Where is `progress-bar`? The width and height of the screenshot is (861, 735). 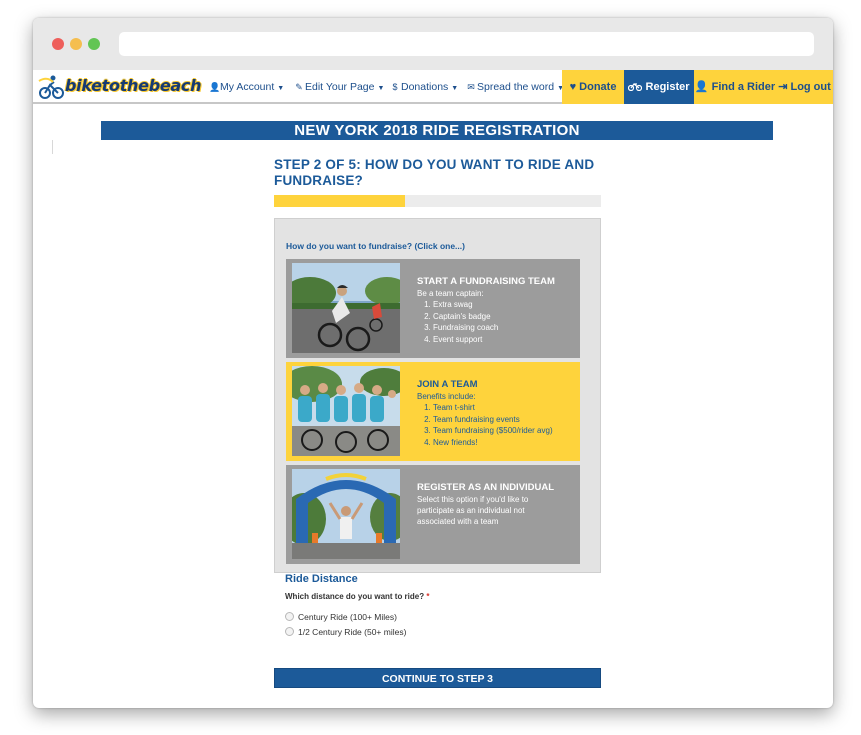 progress-bar is located at coordinates (437, 201).